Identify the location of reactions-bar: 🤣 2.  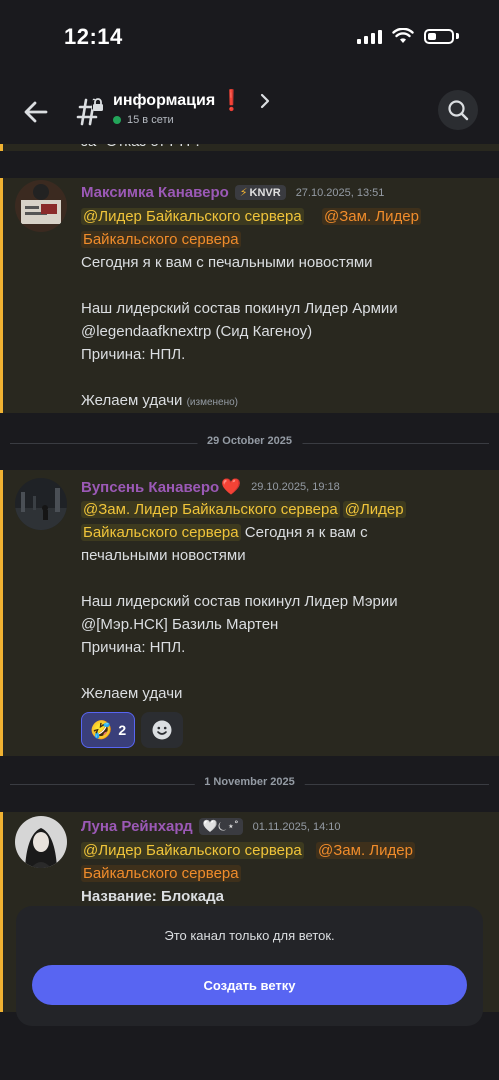
(132, 730).